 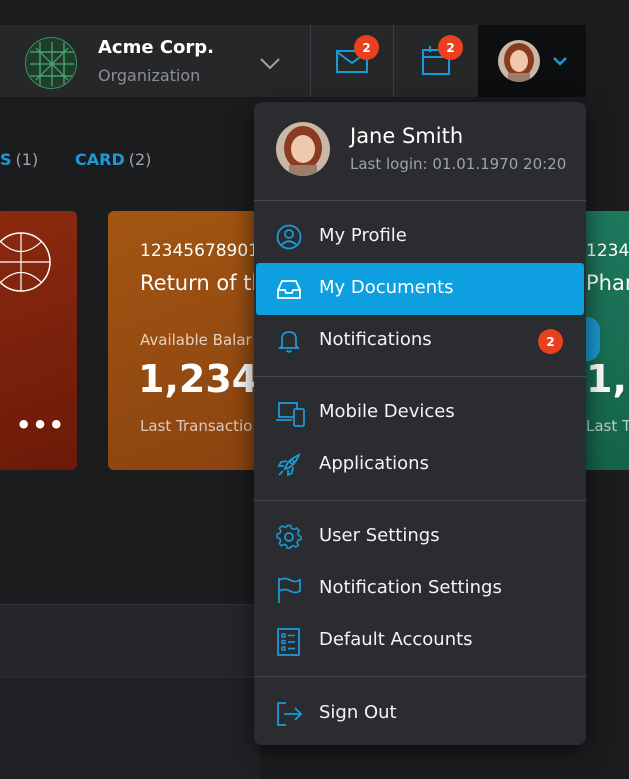 I want to click on organization-name: Acme Corp., so click(x=156, y=47).